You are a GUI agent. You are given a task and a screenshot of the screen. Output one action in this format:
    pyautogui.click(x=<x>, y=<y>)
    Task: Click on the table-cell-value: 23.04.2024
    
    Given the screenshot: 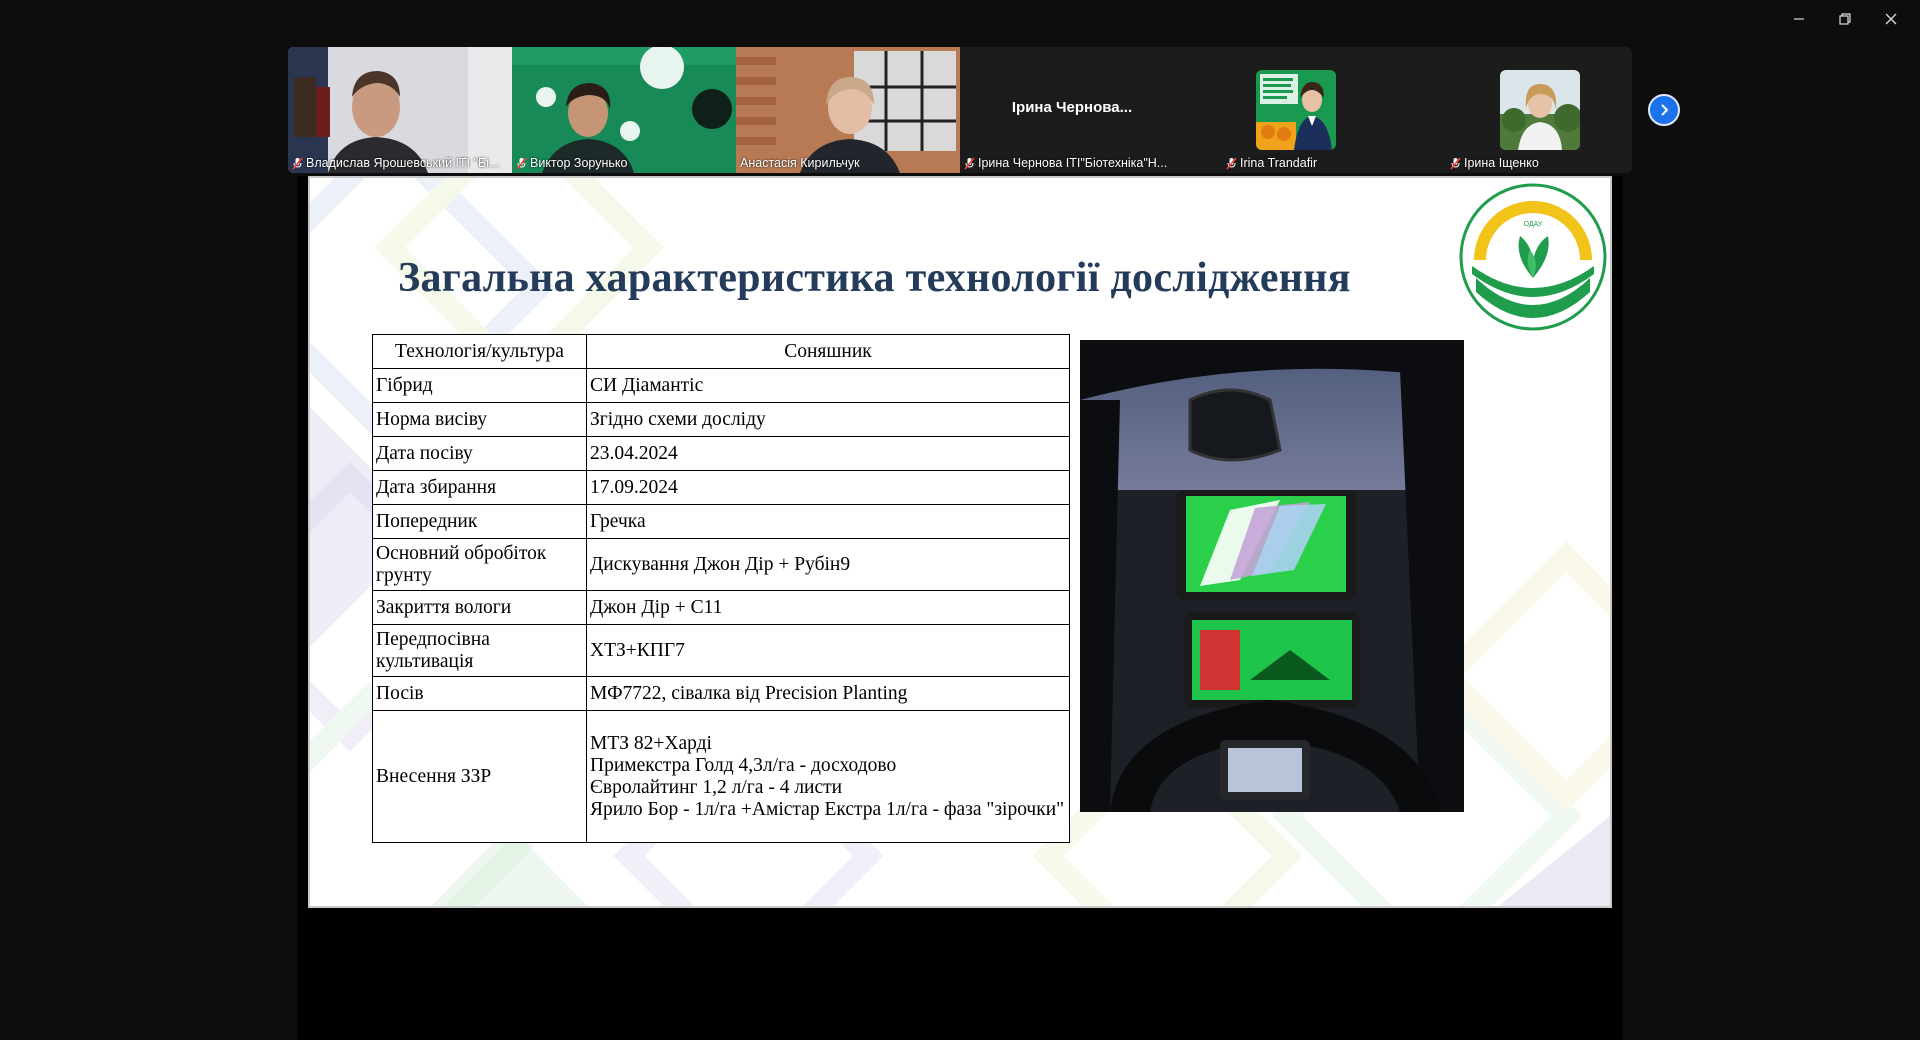 What is the action you would take?
    pyautogui.click(x=828, y=453)
    